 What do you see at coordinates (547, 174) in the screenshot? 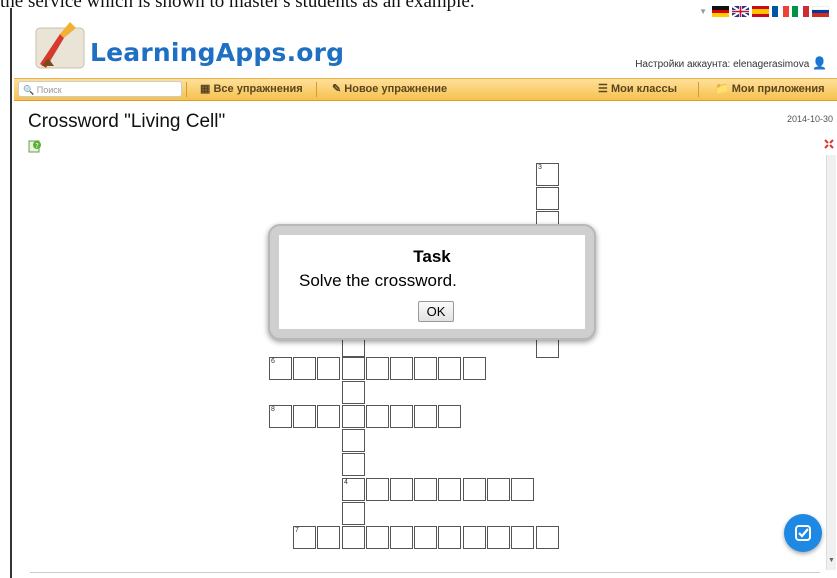
I see `crossword-cell: 3` at bounding box center [547, 174].